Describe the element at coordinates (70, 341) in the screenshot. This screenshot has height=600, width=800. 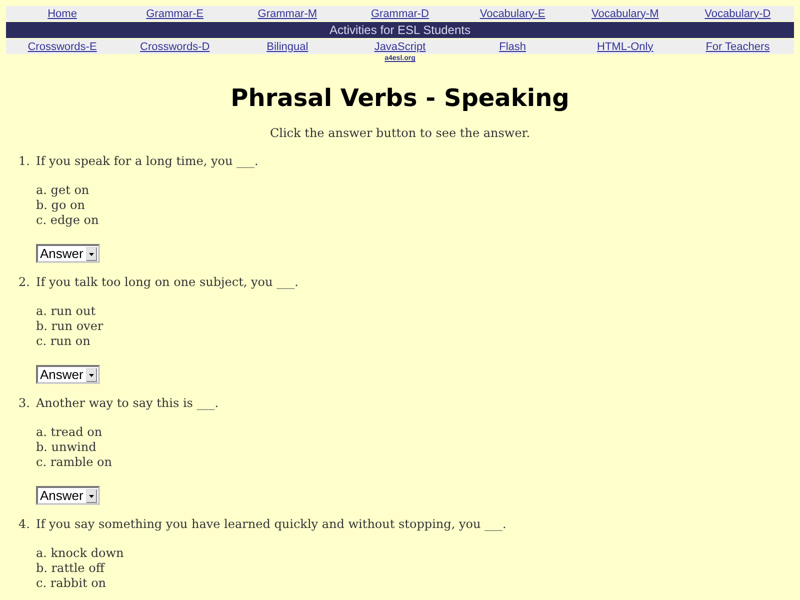
I see `answer-option: c. run on` at that location.